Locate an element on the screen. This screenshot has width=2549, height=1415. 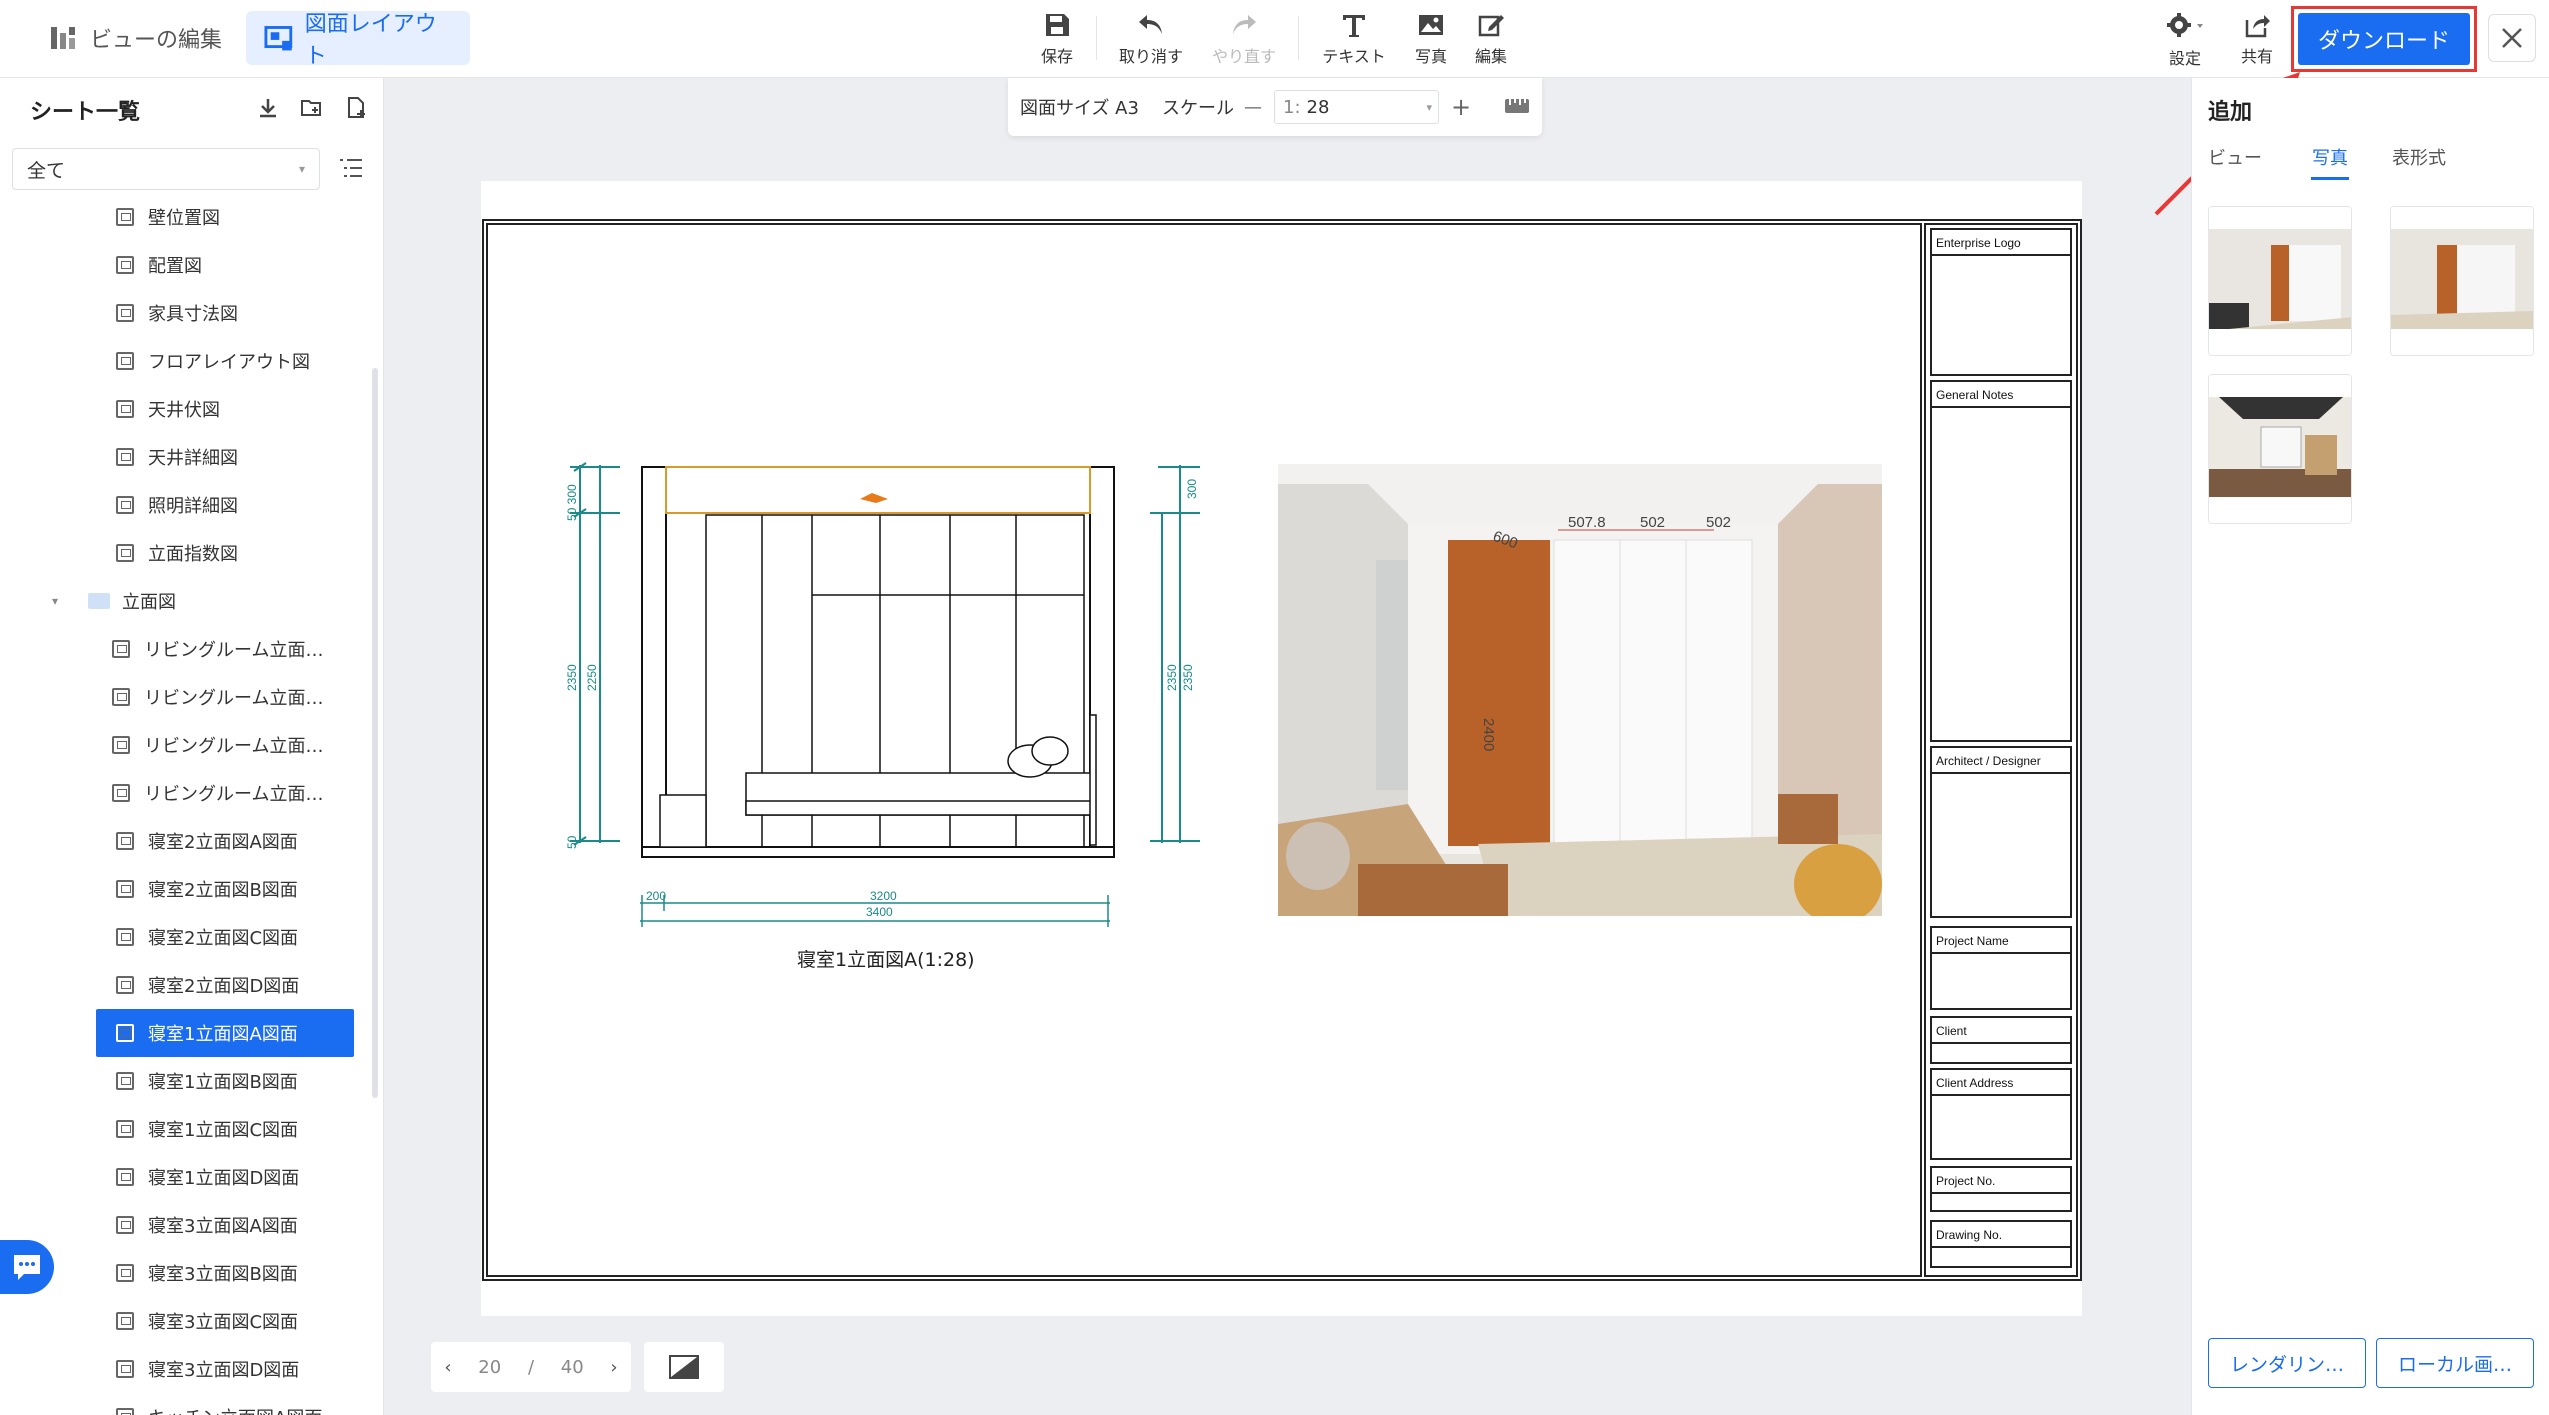
title-block-field: Project Name is located at coordinates (2001, 968).